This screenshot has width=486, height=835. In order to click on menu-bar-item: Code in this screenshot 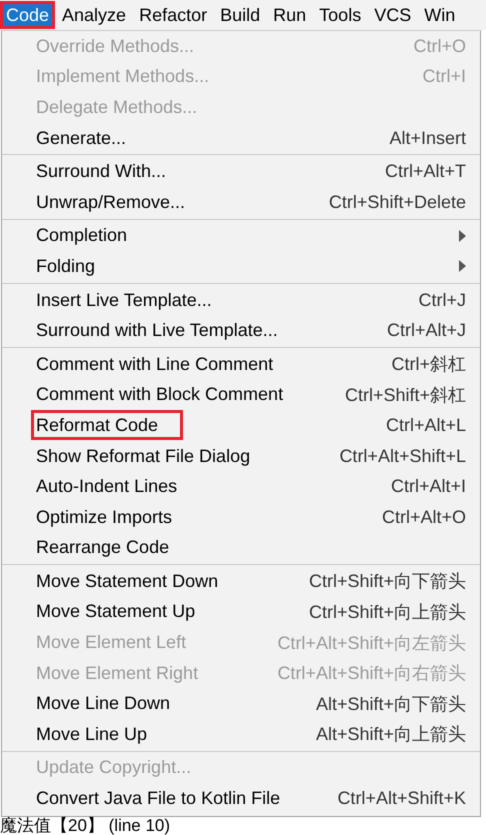, I will do `click(28, 15)`.